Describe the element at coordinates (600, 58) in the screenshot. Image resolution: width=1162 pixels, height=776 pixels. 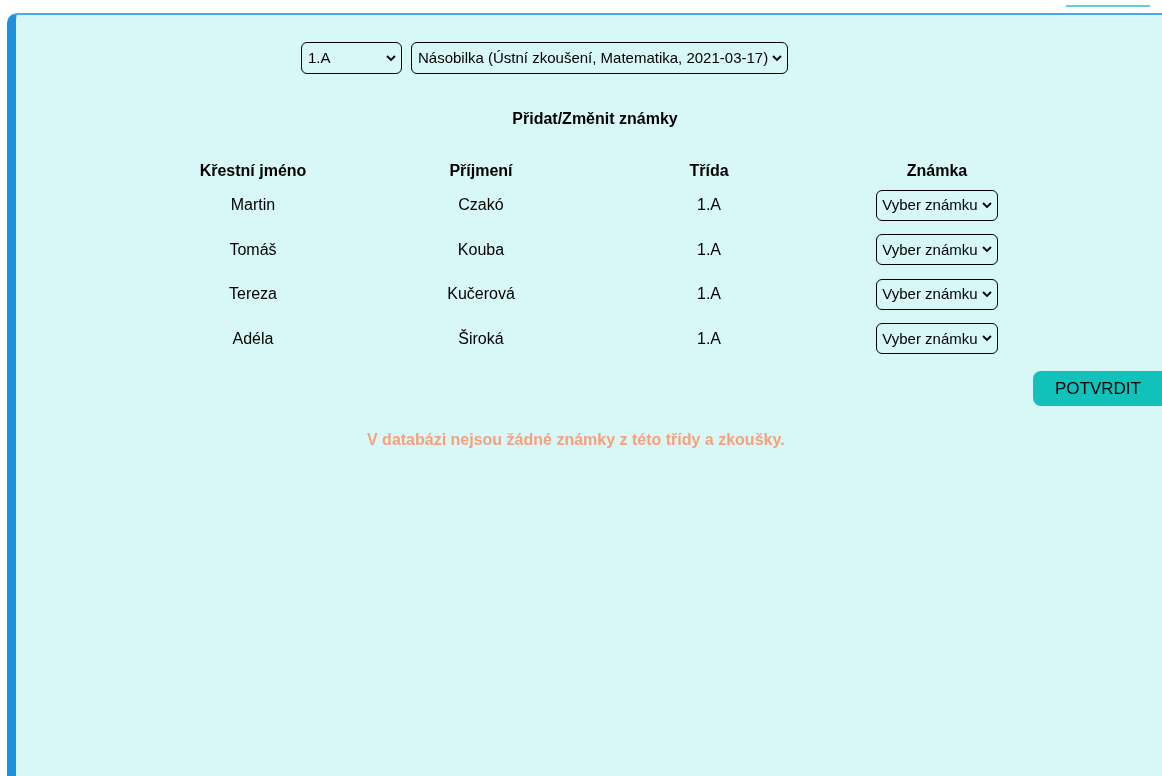
I see `exam-select: Násobilka (Ústní zkoušení, Matematika, 2021-03-17)` at that location.